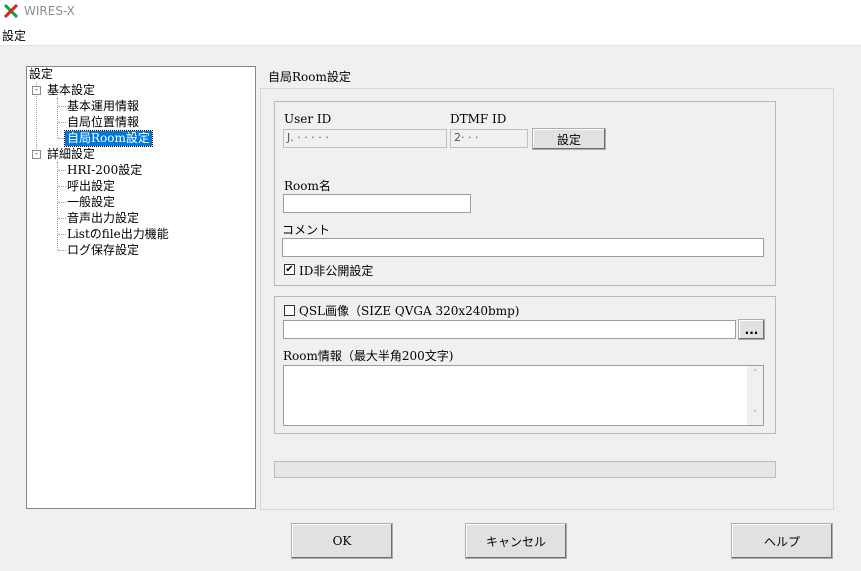  I want to click on qsl-checkbox, so click(289, 310).